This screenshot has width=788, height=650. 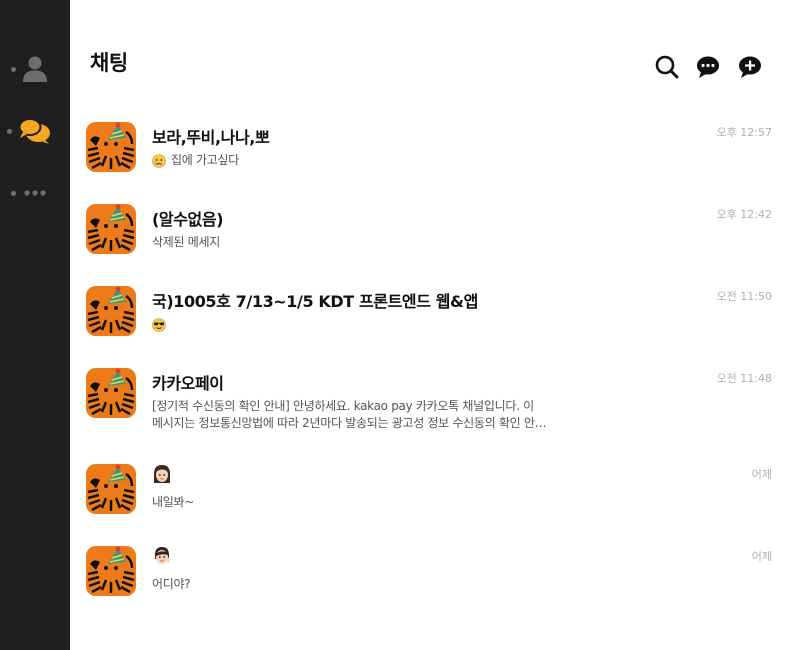 What do you see at coordinates (349, 324) in the screenshot?
I see `chat-last-message` at bounding box center [349, 324].